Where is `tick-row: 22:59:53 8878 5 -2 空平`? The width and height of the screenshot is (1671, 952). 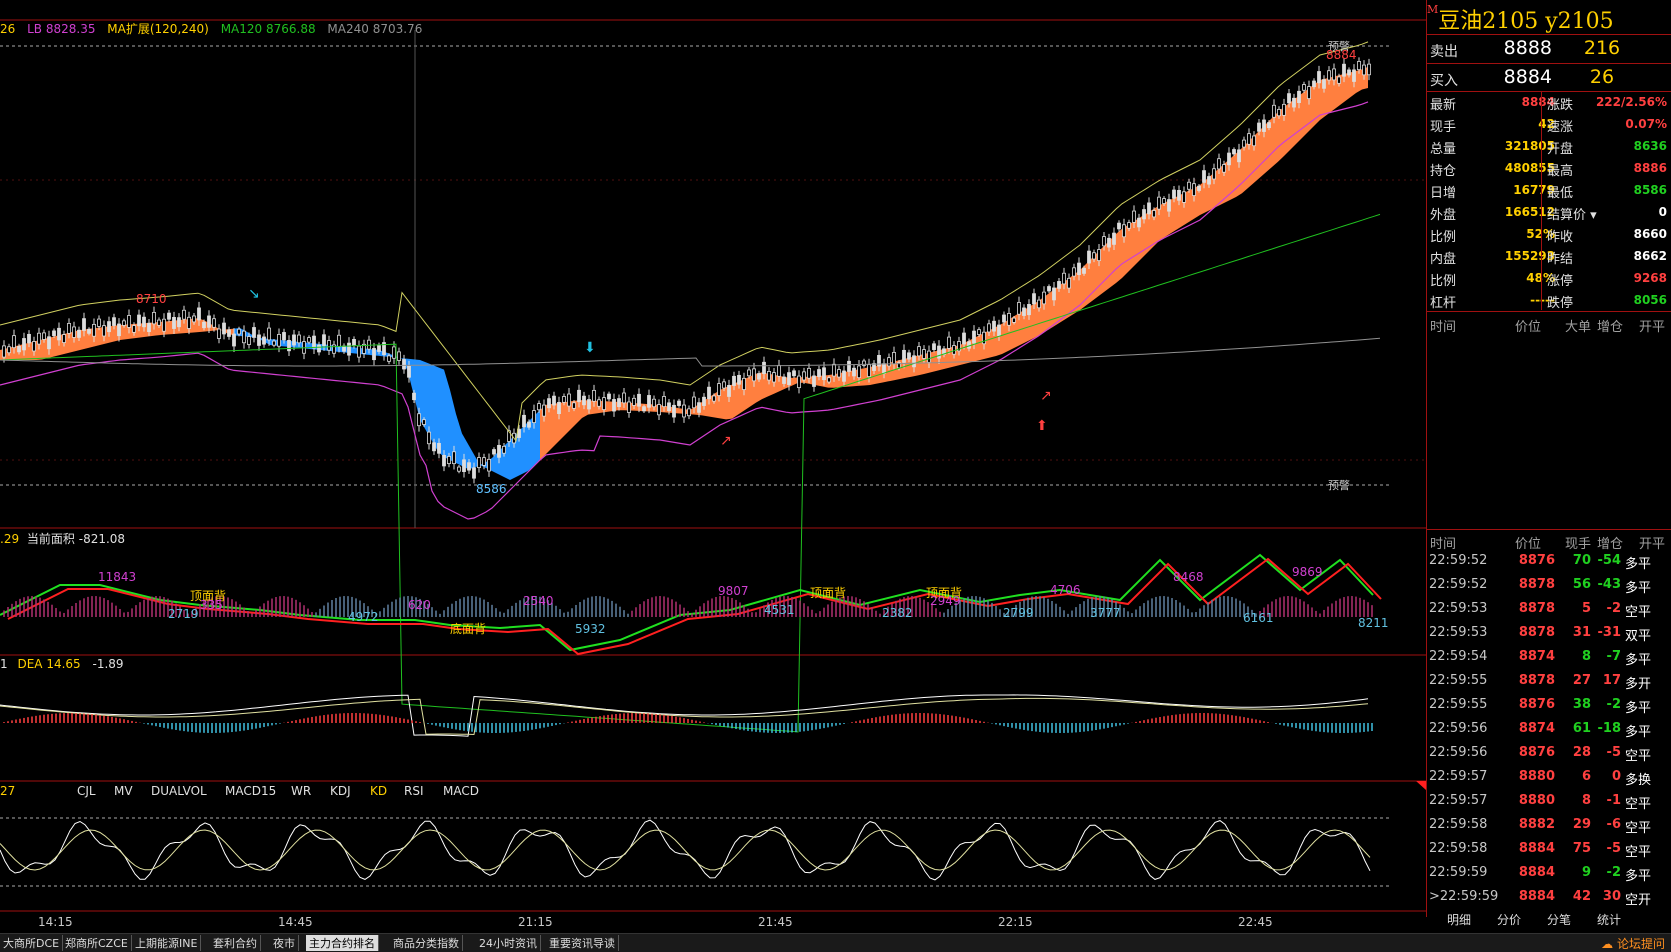
tick-row: 22:59:53 8878 5 -2 空平 is located at coordinates (1549, 612).